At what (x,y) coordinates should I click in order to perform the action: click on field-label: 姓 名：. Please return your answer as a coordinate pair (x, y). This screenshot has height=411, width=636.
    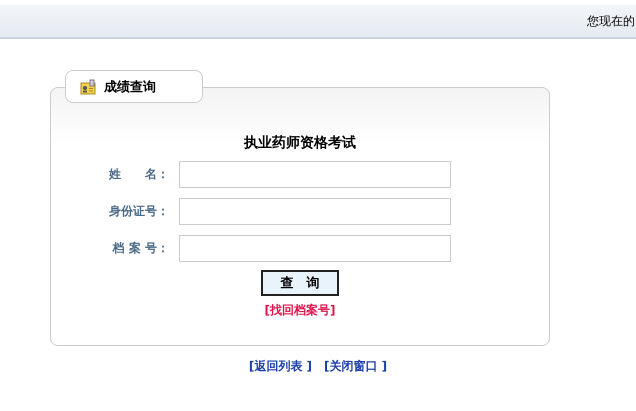
    Looking at the image, I should click on (138, 174).